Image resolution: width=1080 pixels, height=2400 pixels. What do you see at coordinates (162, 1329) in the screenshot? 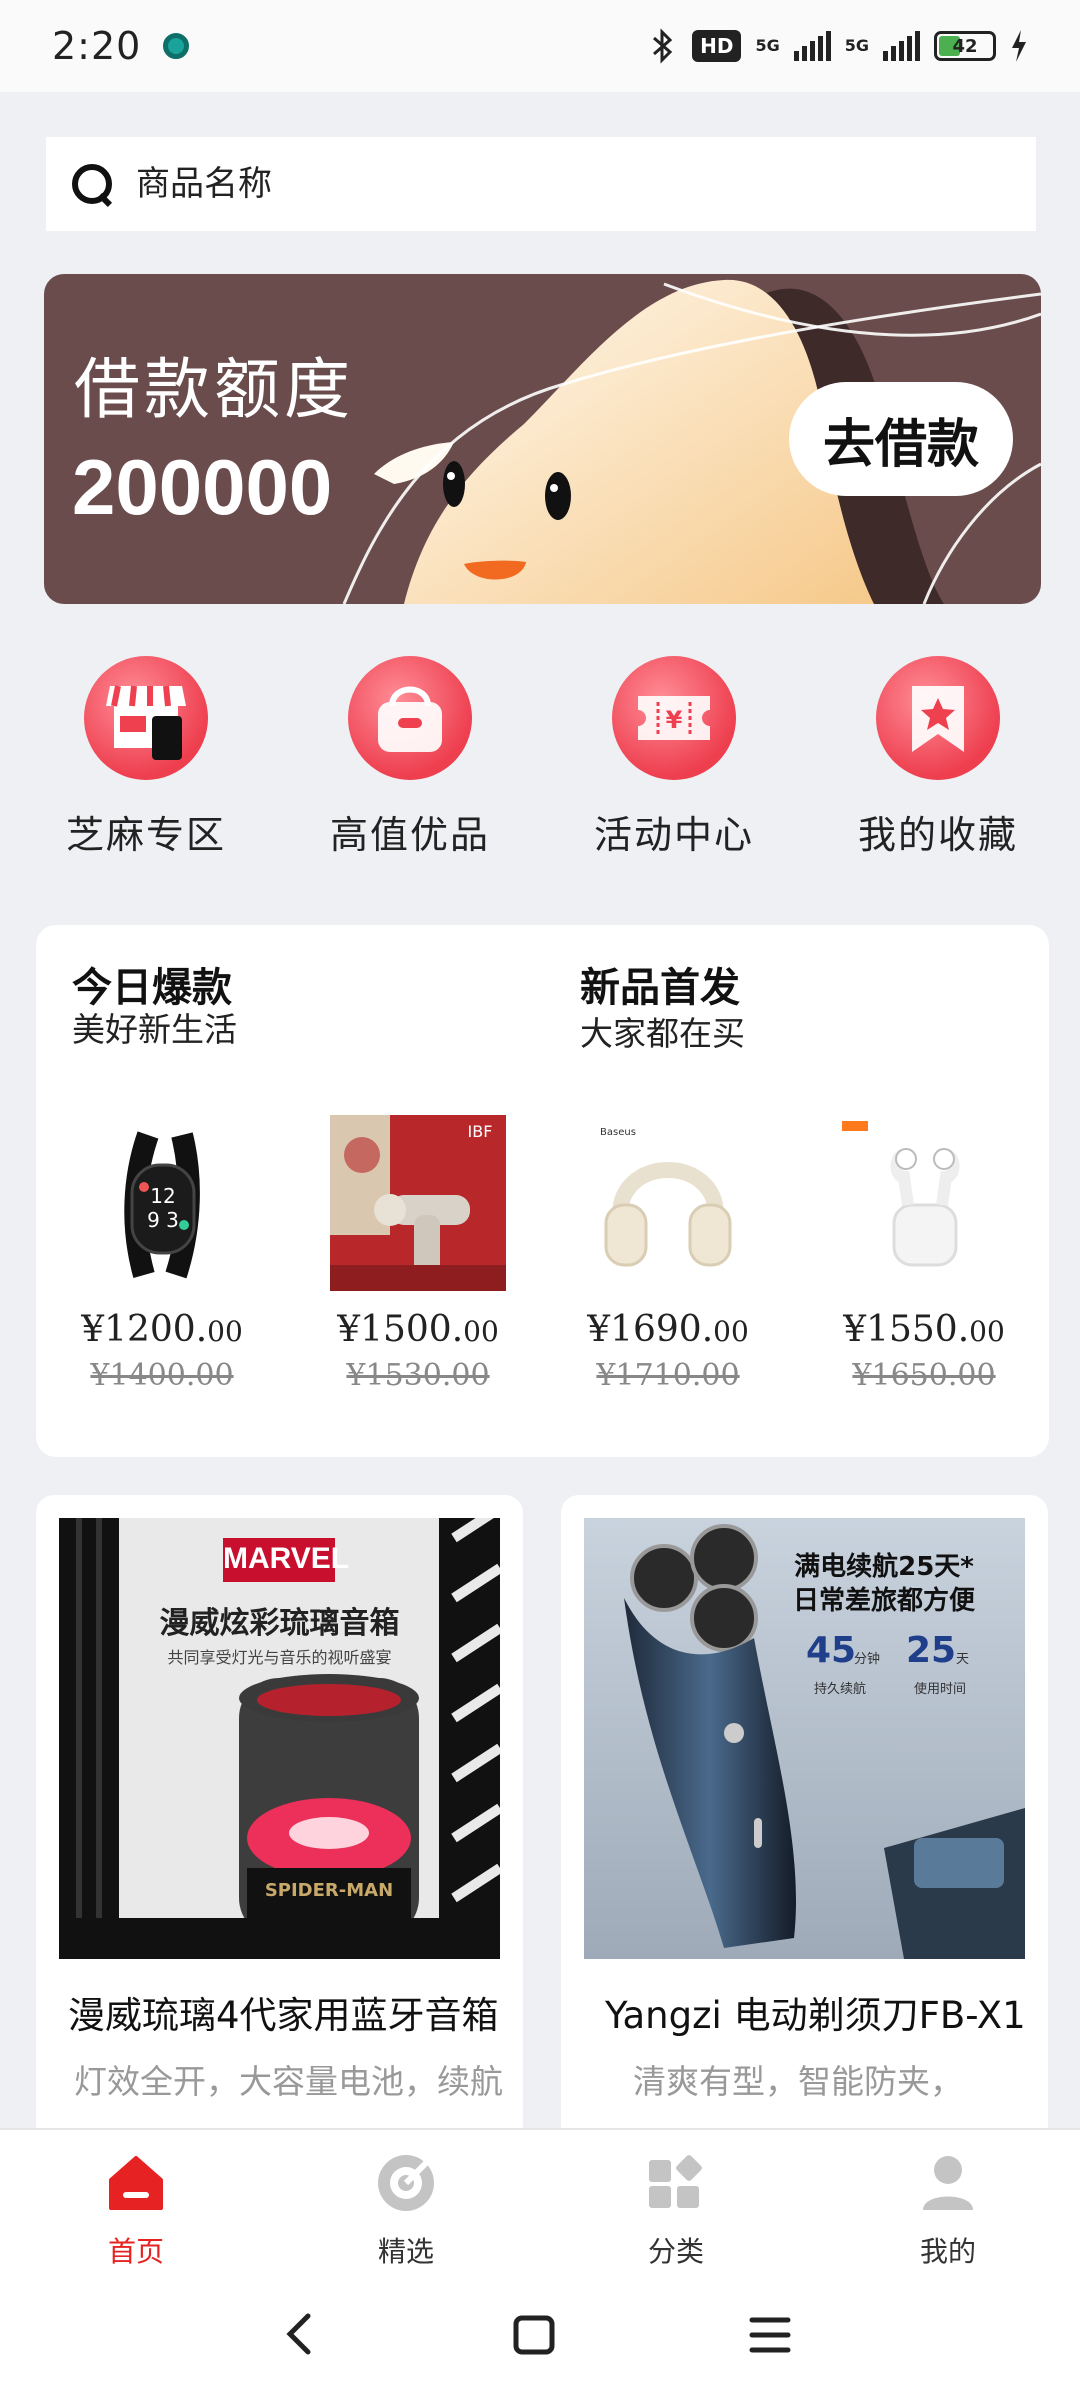
I see `product-price: ¥1200.00` at bounding box center [162, 1329].